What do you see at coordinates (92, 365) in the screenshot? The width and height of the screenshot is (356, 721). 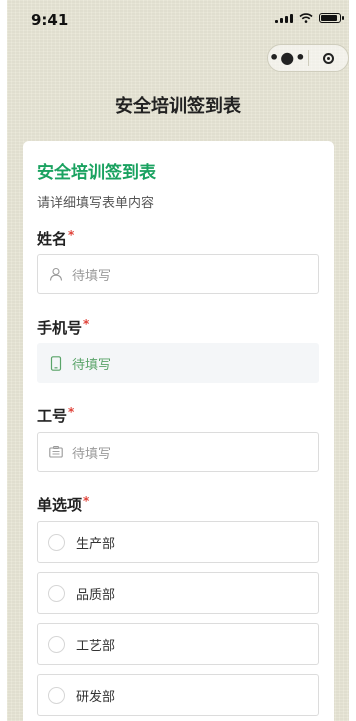 I see `phone-placeholder: 待填写` at bounding box center [92, 365].